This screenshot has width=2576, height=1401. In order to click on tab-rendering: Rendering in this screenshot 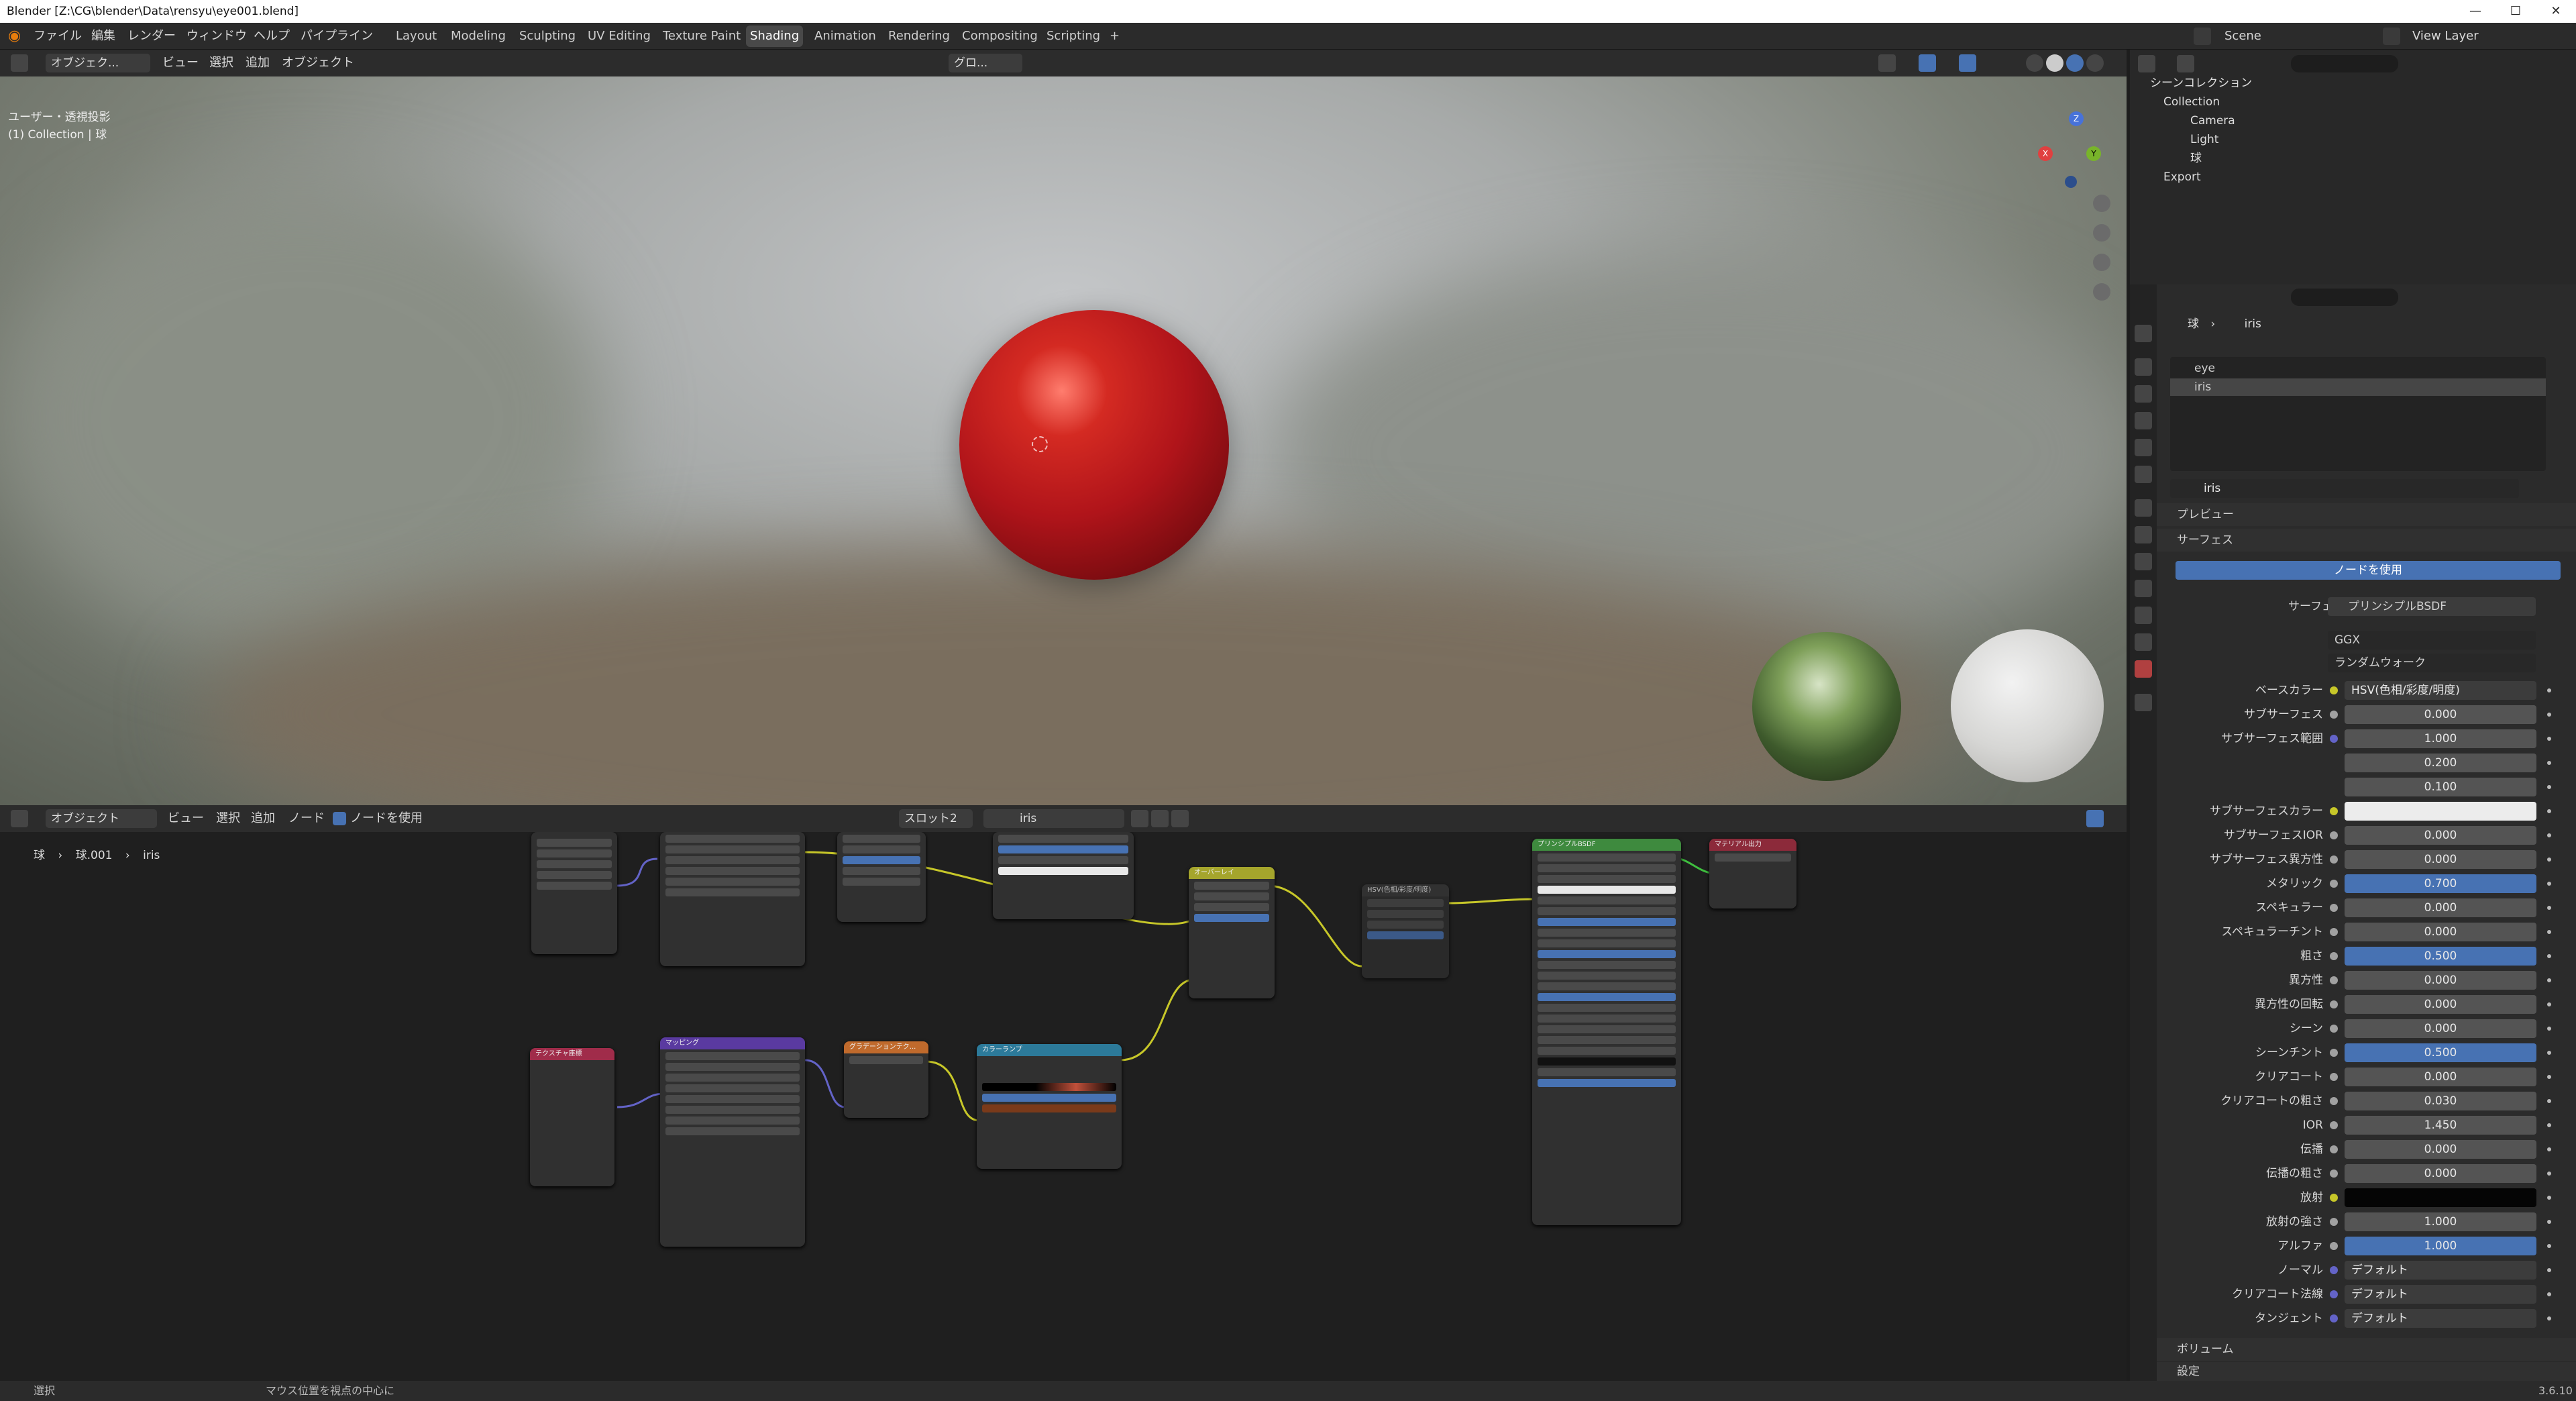, I will do `click(919, 36)`.